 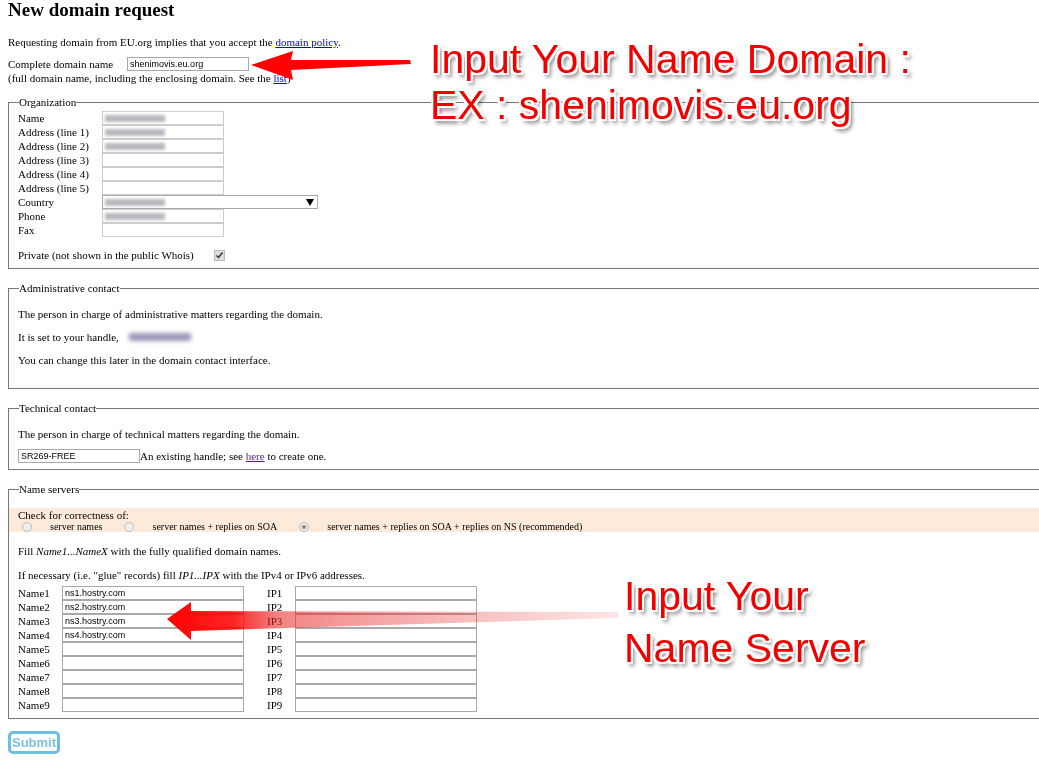 What do you see at coordinates (233, 456) in the screenshot?
I see `note-text: An existing handle; see here to create one.` at bounding box center [233, 456].